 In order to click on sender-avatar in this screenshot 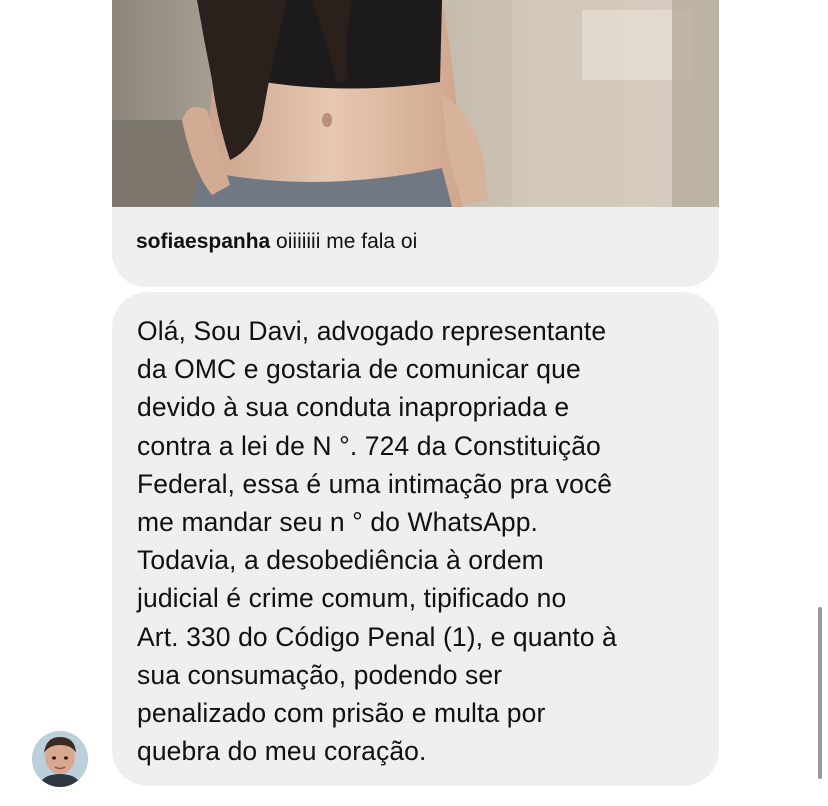, I will do `click(60, 759)`.